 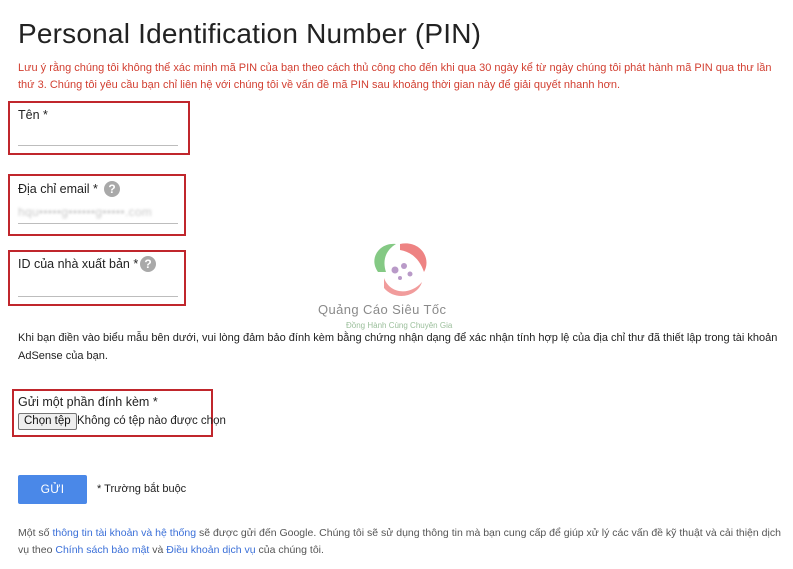 I want to click on choose-file-button: Chọn tệp, so click(x=47, y=421).